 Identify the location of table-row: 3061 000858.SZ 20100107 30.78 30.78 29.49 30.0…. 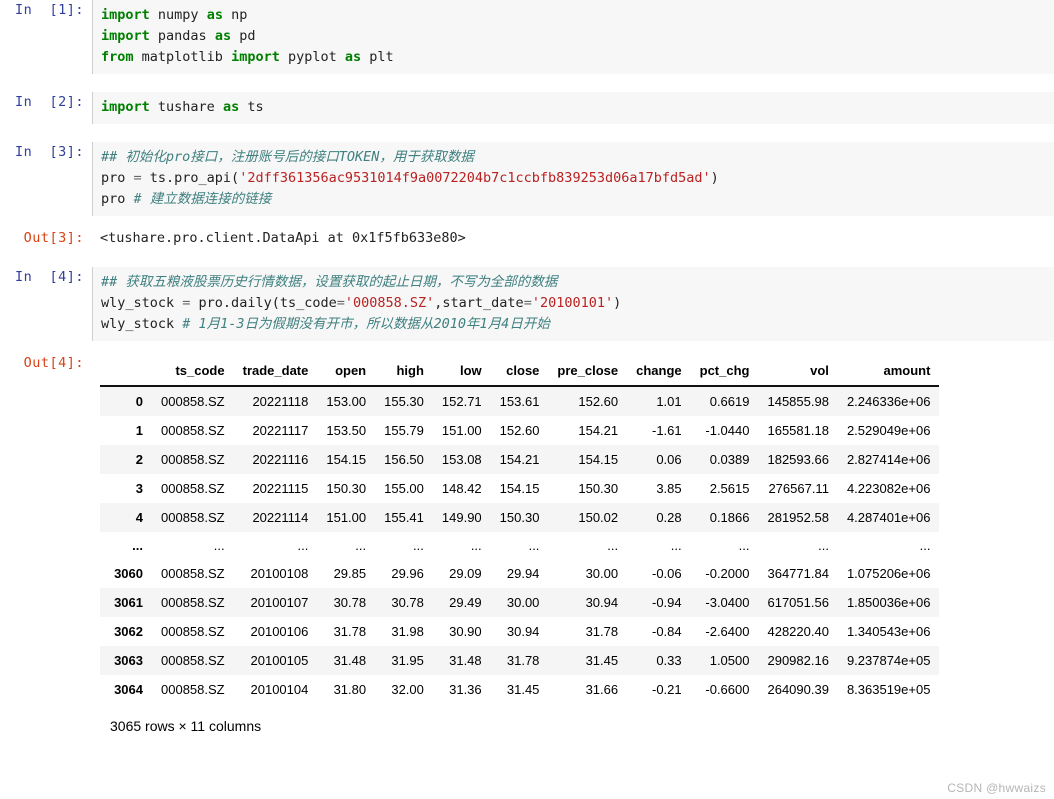
(520, 602).